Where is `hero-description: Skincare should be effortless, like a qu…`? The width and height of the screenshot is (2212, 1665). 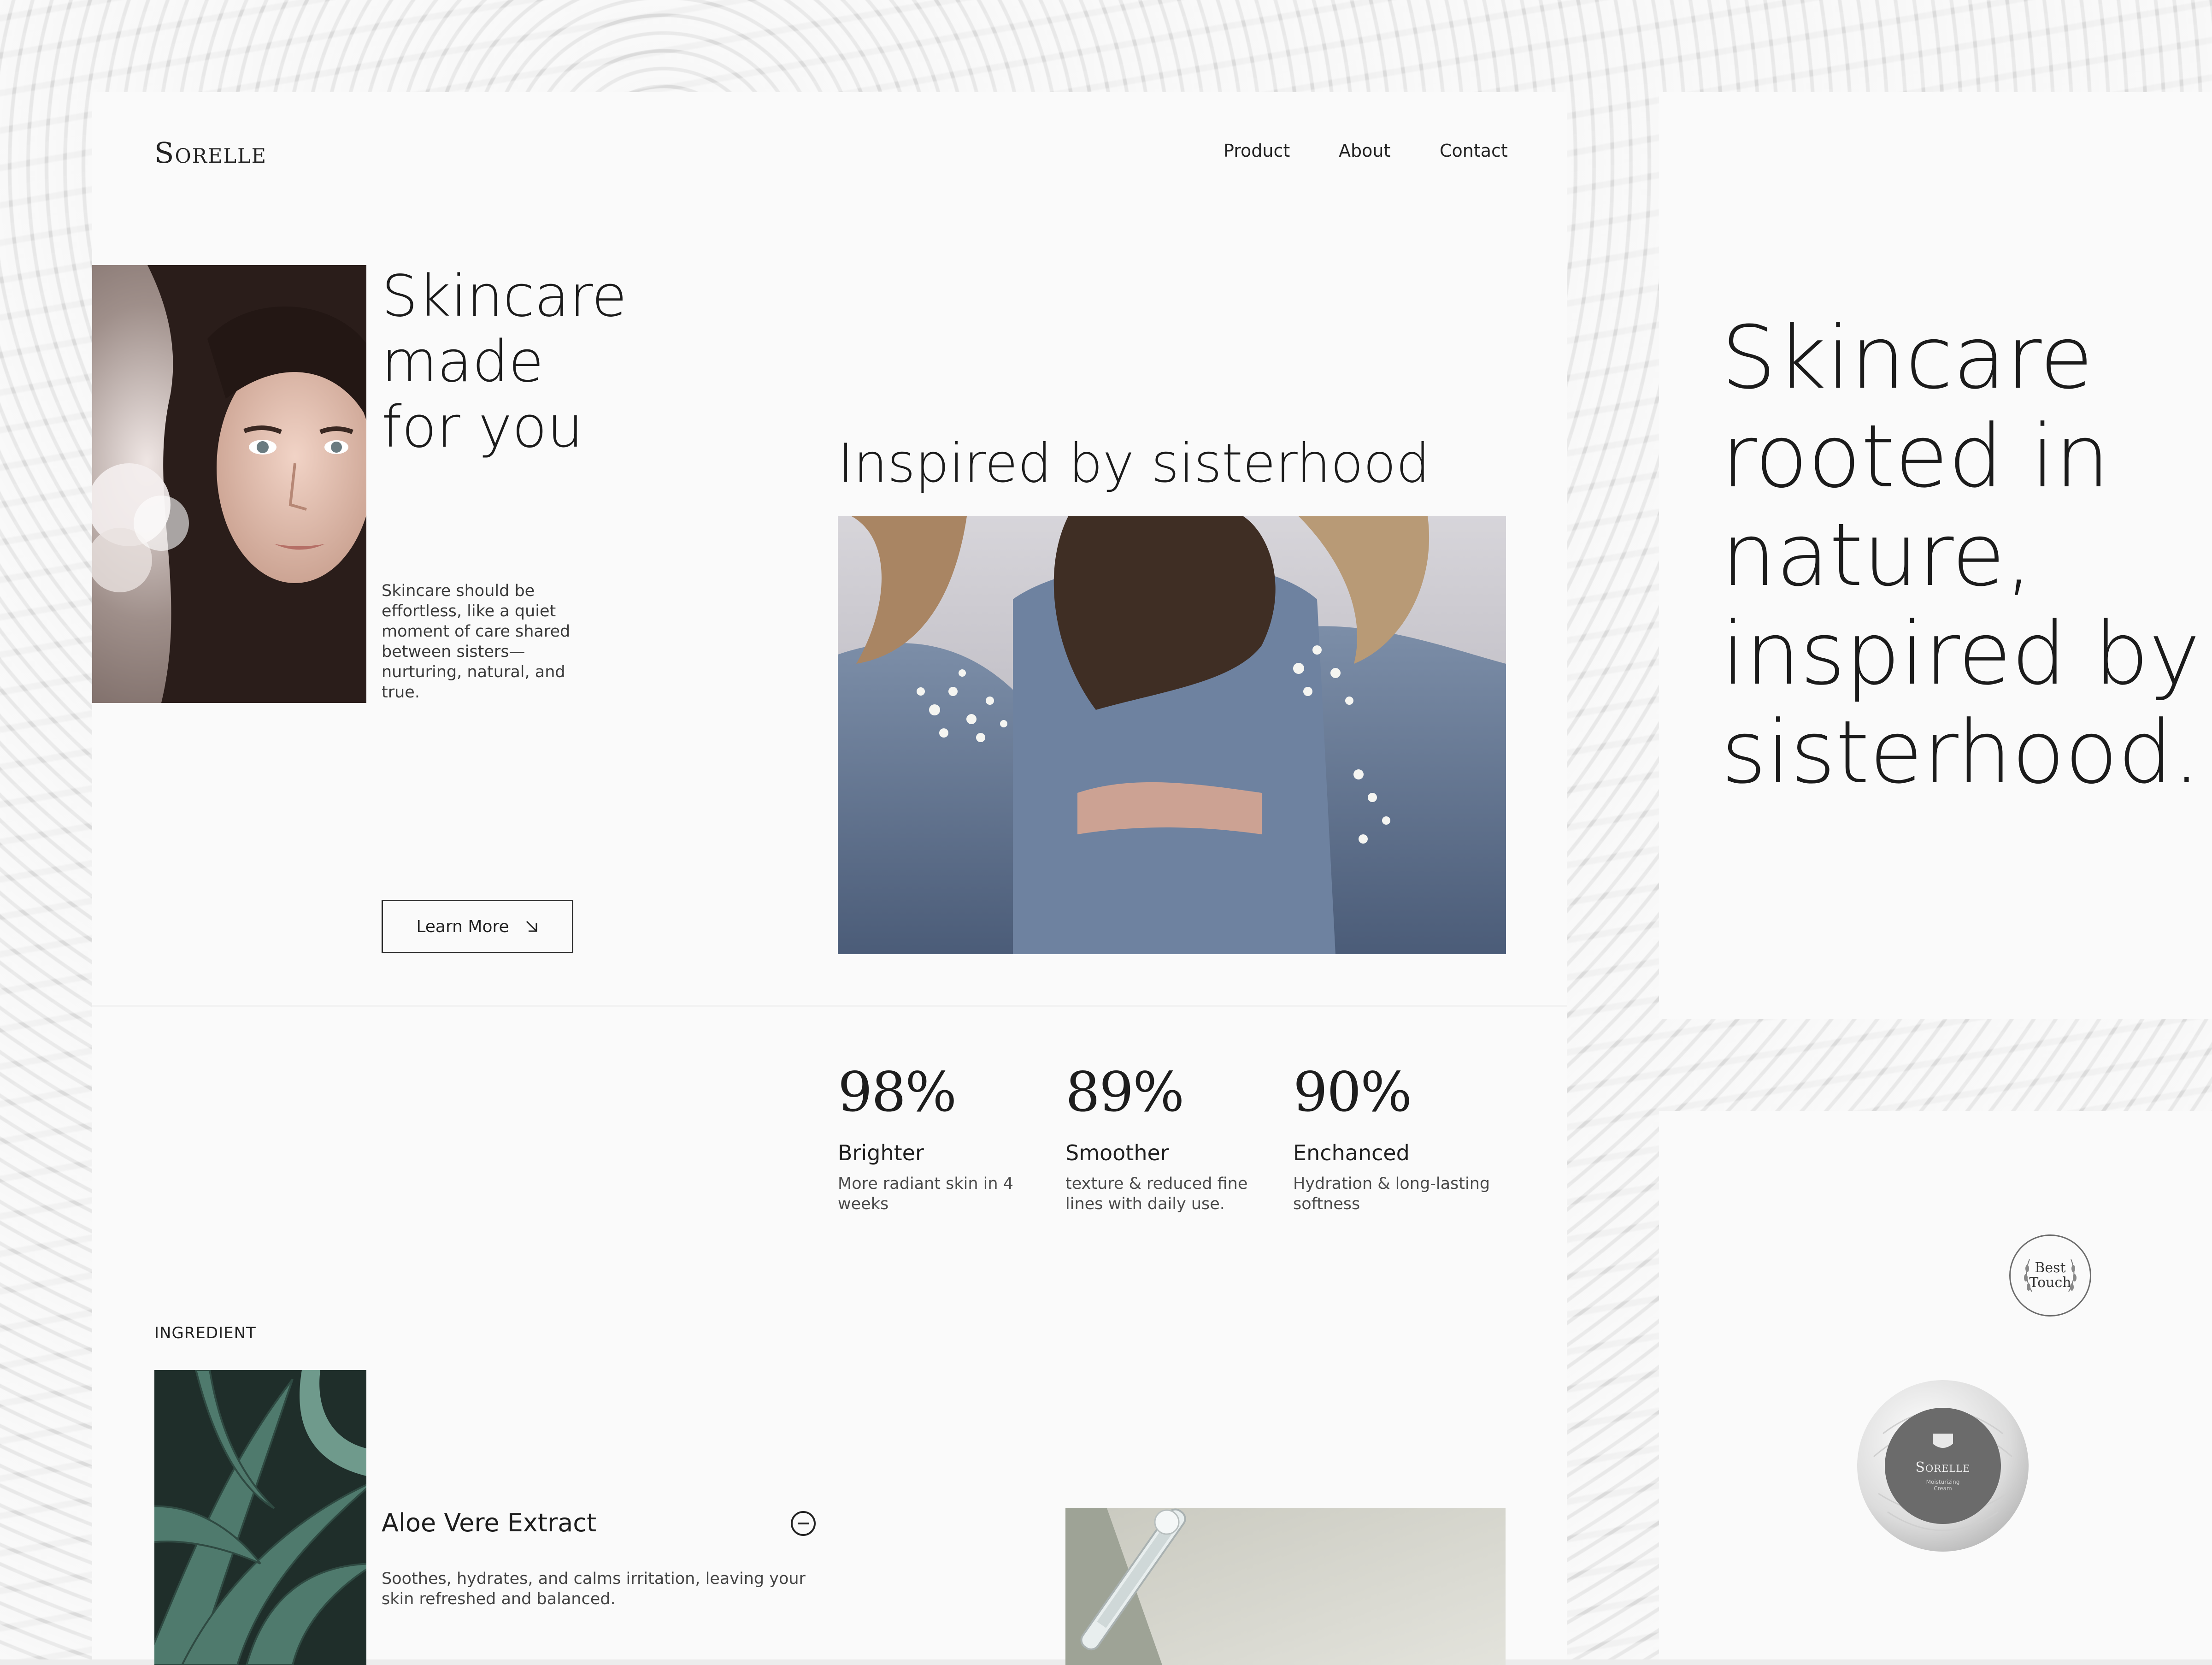 hero-description: Skincare should be effortless, like a qu… is located at coordinates (476, 642).